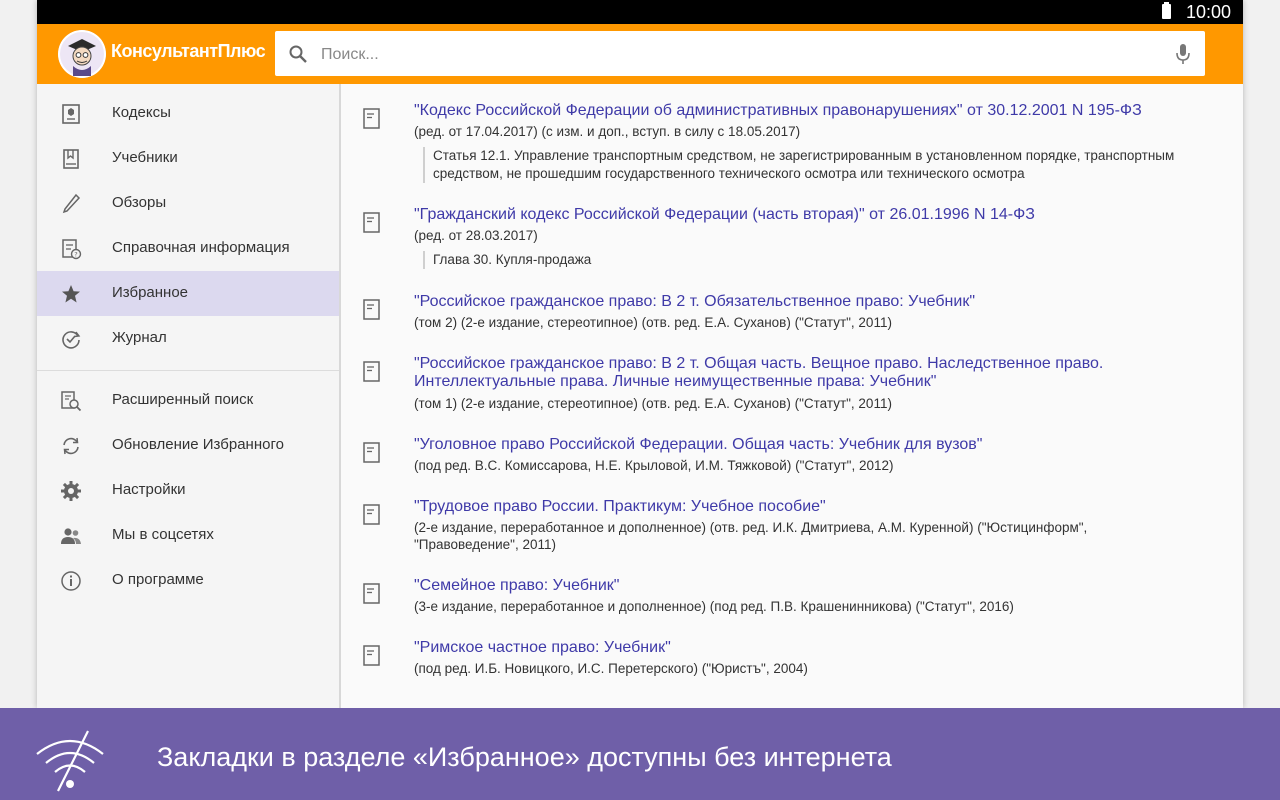  What do you see at coordinates (139, 337) in the screenshot?
I see `sidebar-item-label: Журнал` at bounding box center [139, 337].